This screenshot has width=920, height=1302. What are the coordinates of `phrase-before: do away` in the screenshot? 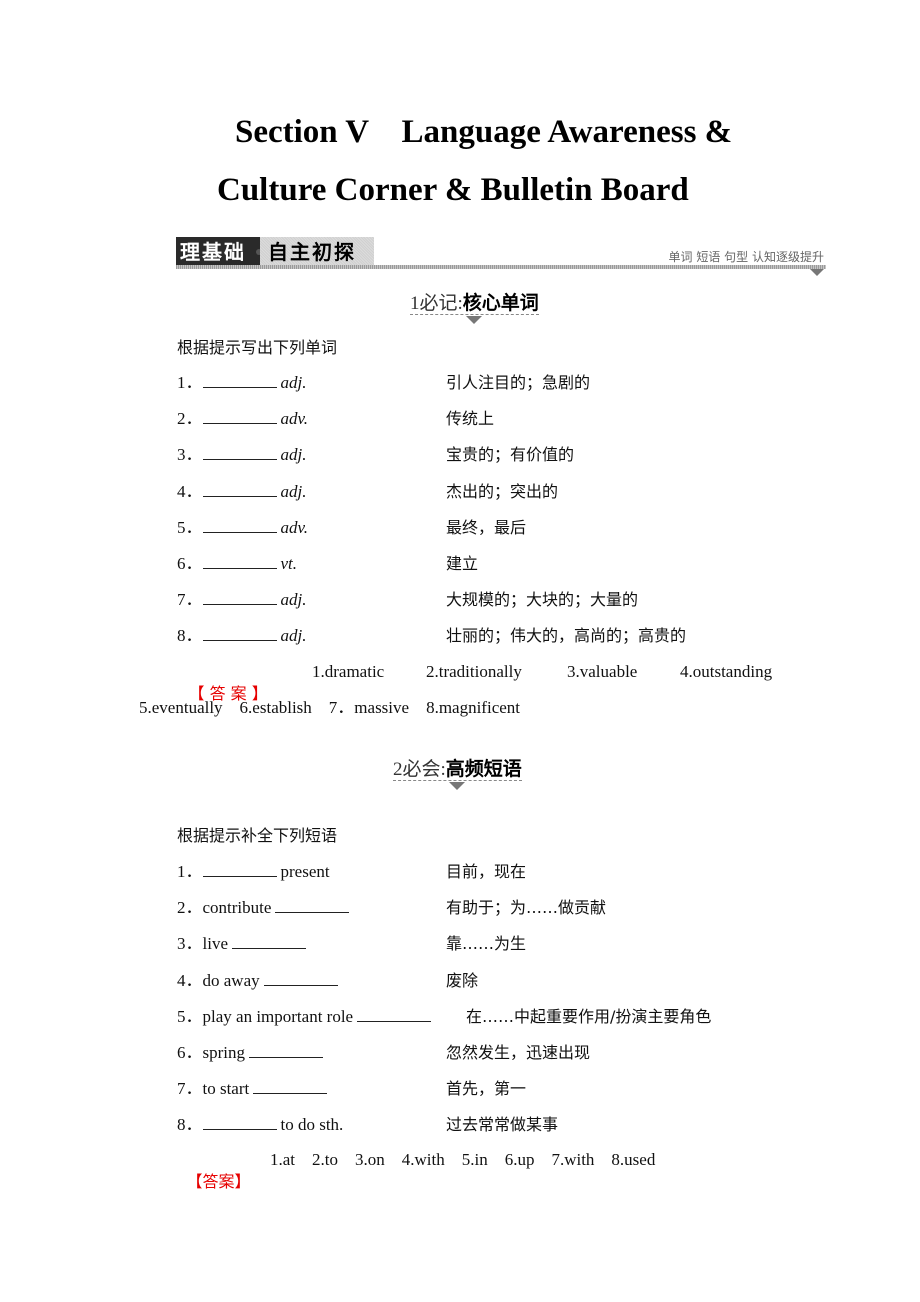 It's located at (231, 980).